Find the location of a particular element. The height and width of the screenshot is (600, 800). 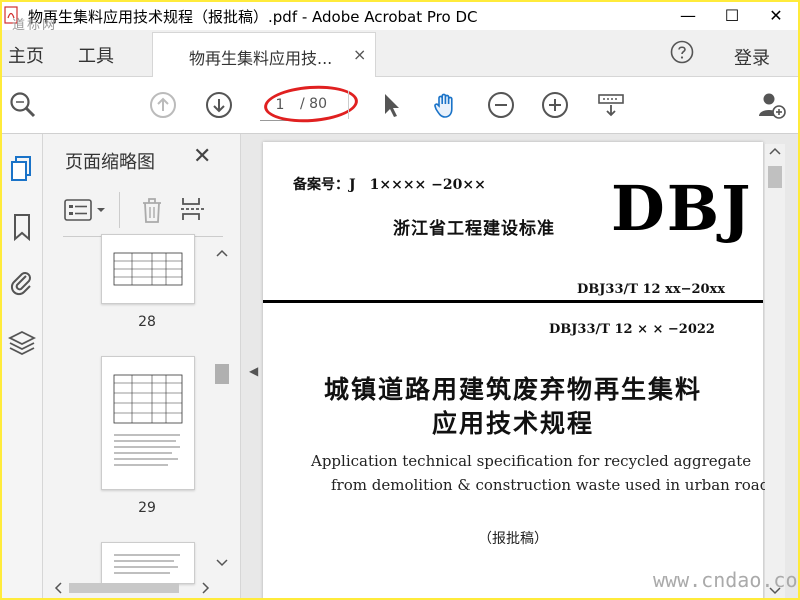

header-rule is located at coordinates (513, 301).